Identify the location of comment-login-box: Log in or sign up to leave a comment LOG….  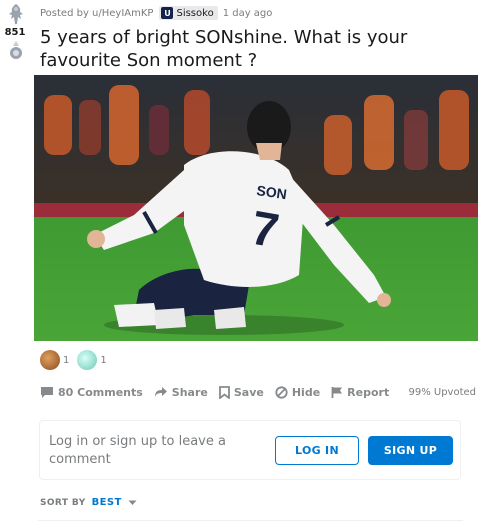
(250, 450).